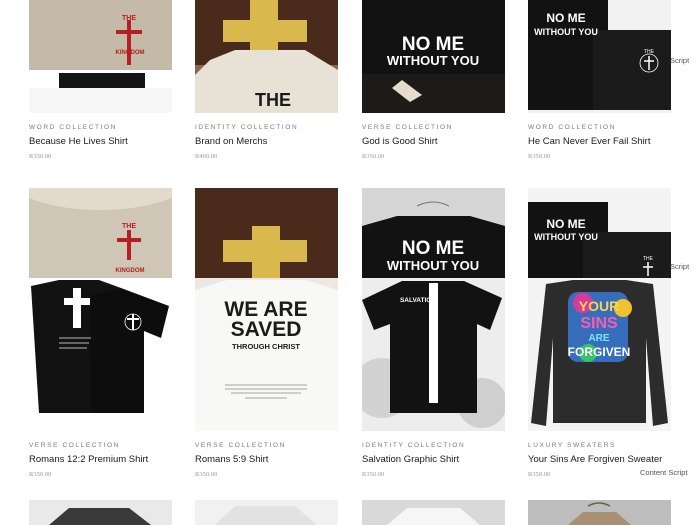 The width and height of the screenshot is (700, 525). I want to click on product-title: Brand on Merchs, so click(266, 141).